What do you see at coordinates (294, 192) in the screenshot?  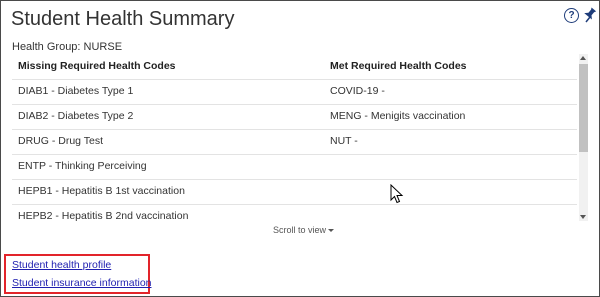 I see `table-row: HEPB1 - Hepatitis B 1st vaccination` at bounding box center [294, 192].